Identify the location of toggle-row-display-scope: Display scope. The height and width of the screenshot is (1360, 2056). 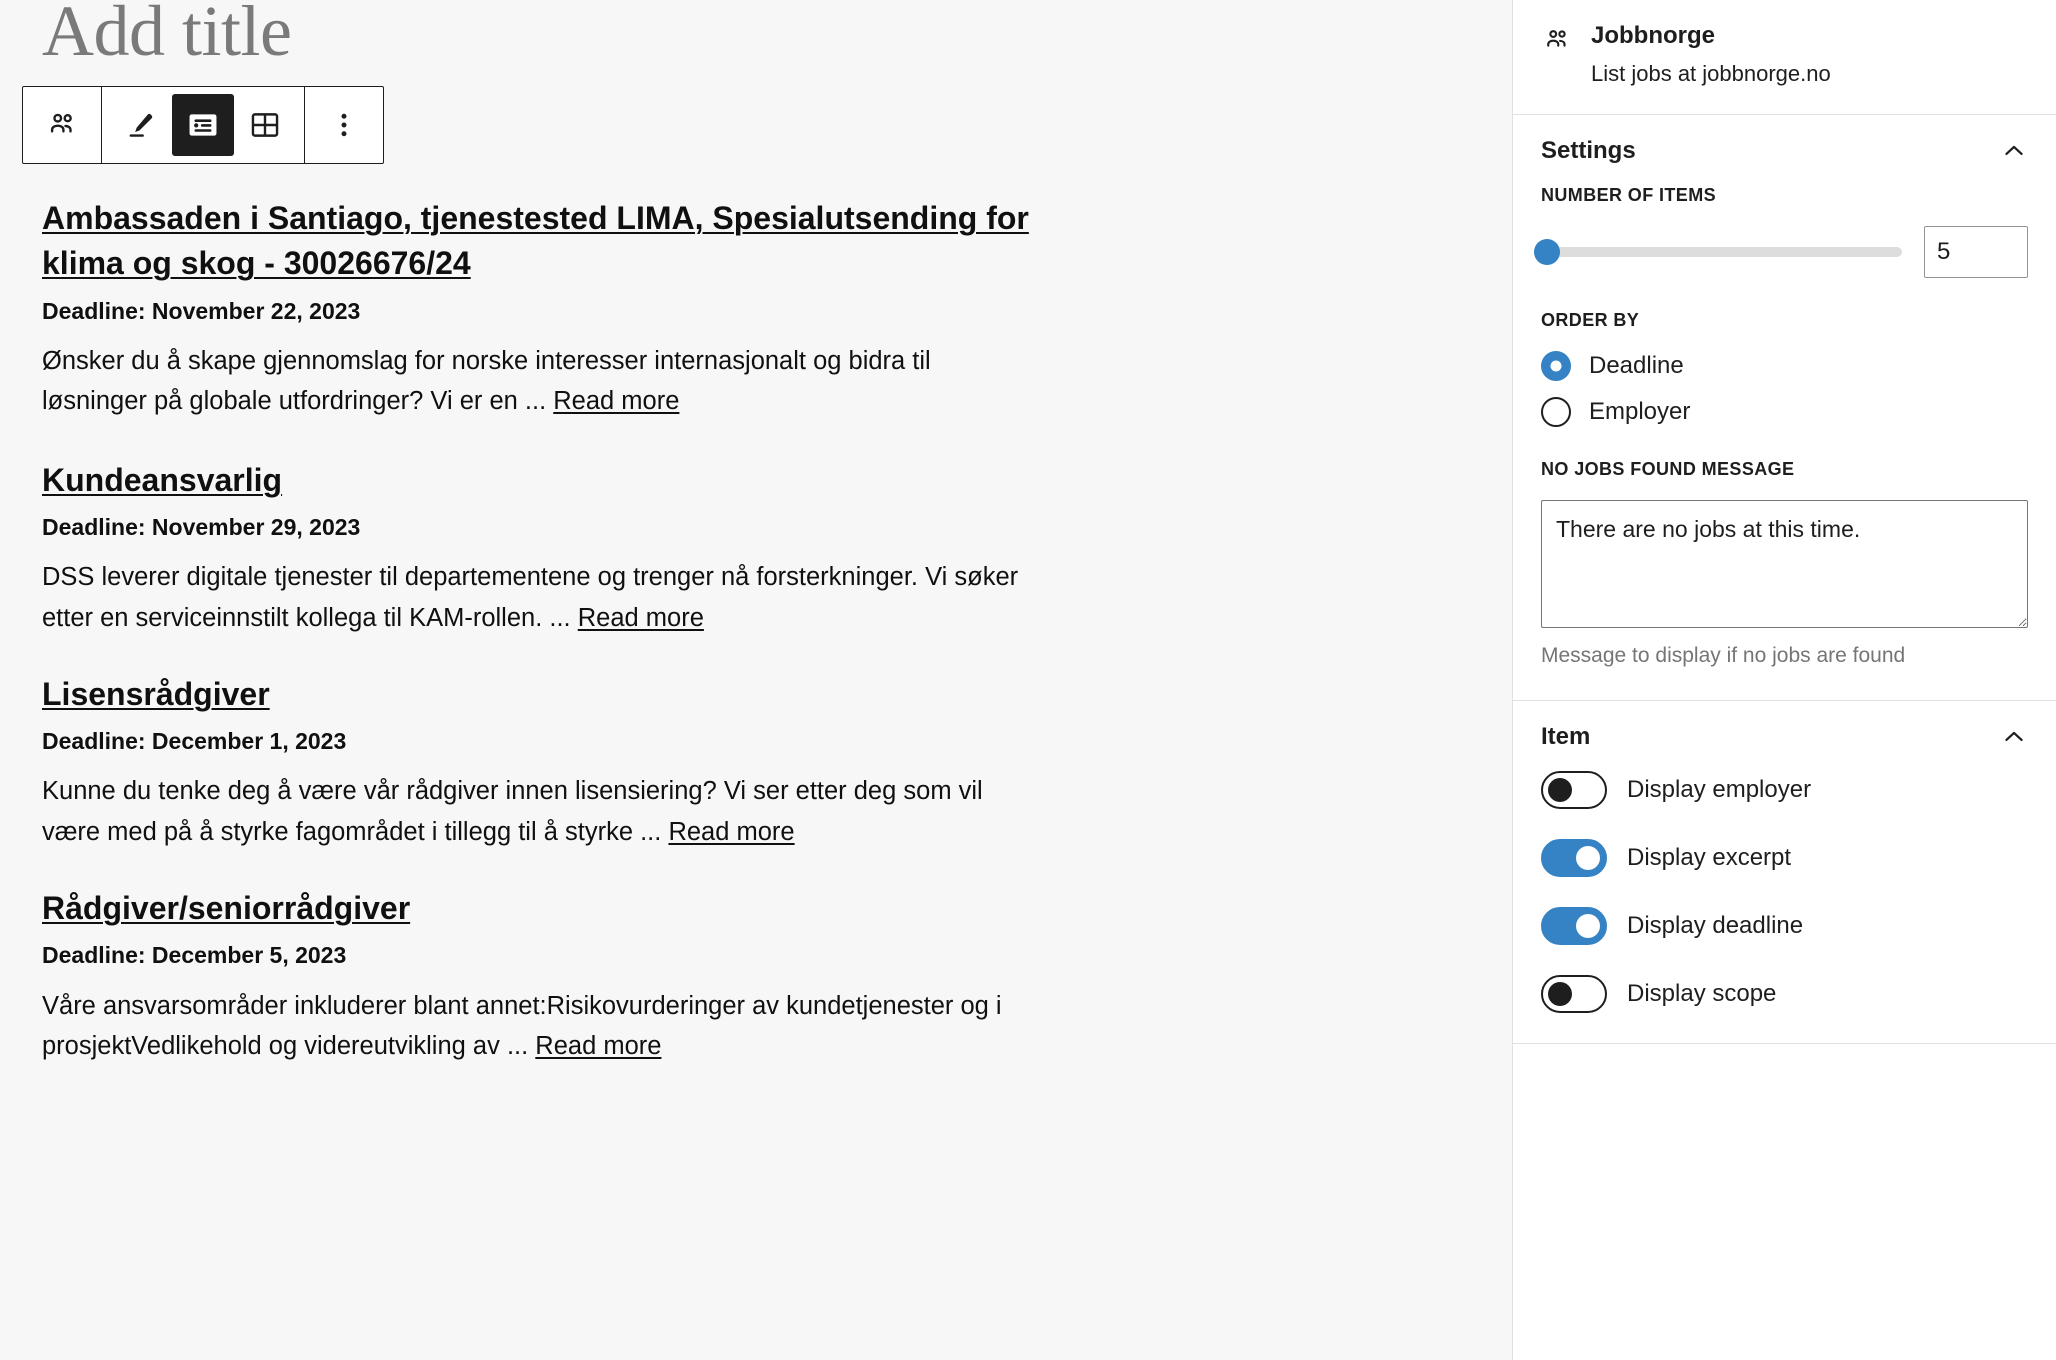
(1784, 993).